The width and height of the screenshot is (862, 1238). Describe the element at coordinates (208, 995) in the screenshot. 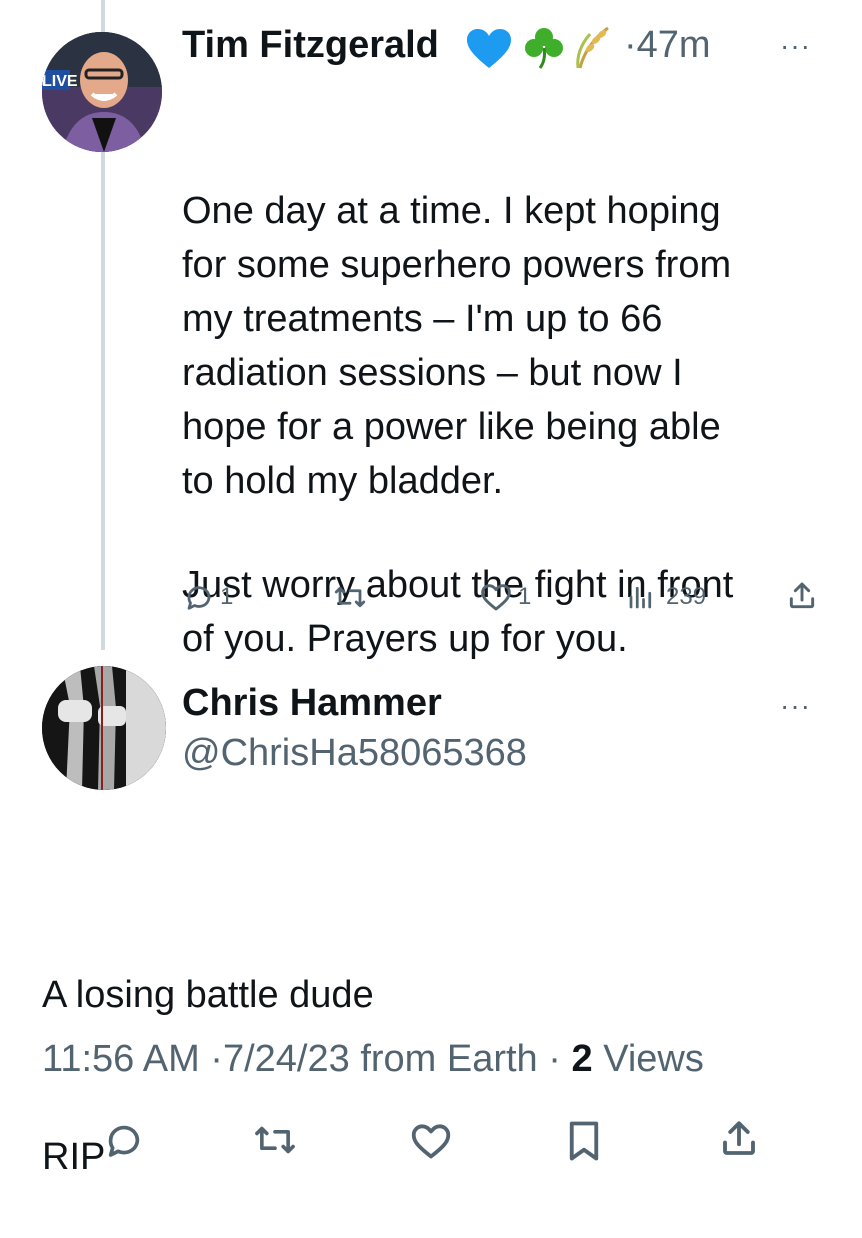

I see `tweet-line: A losing battle dude` at that location.